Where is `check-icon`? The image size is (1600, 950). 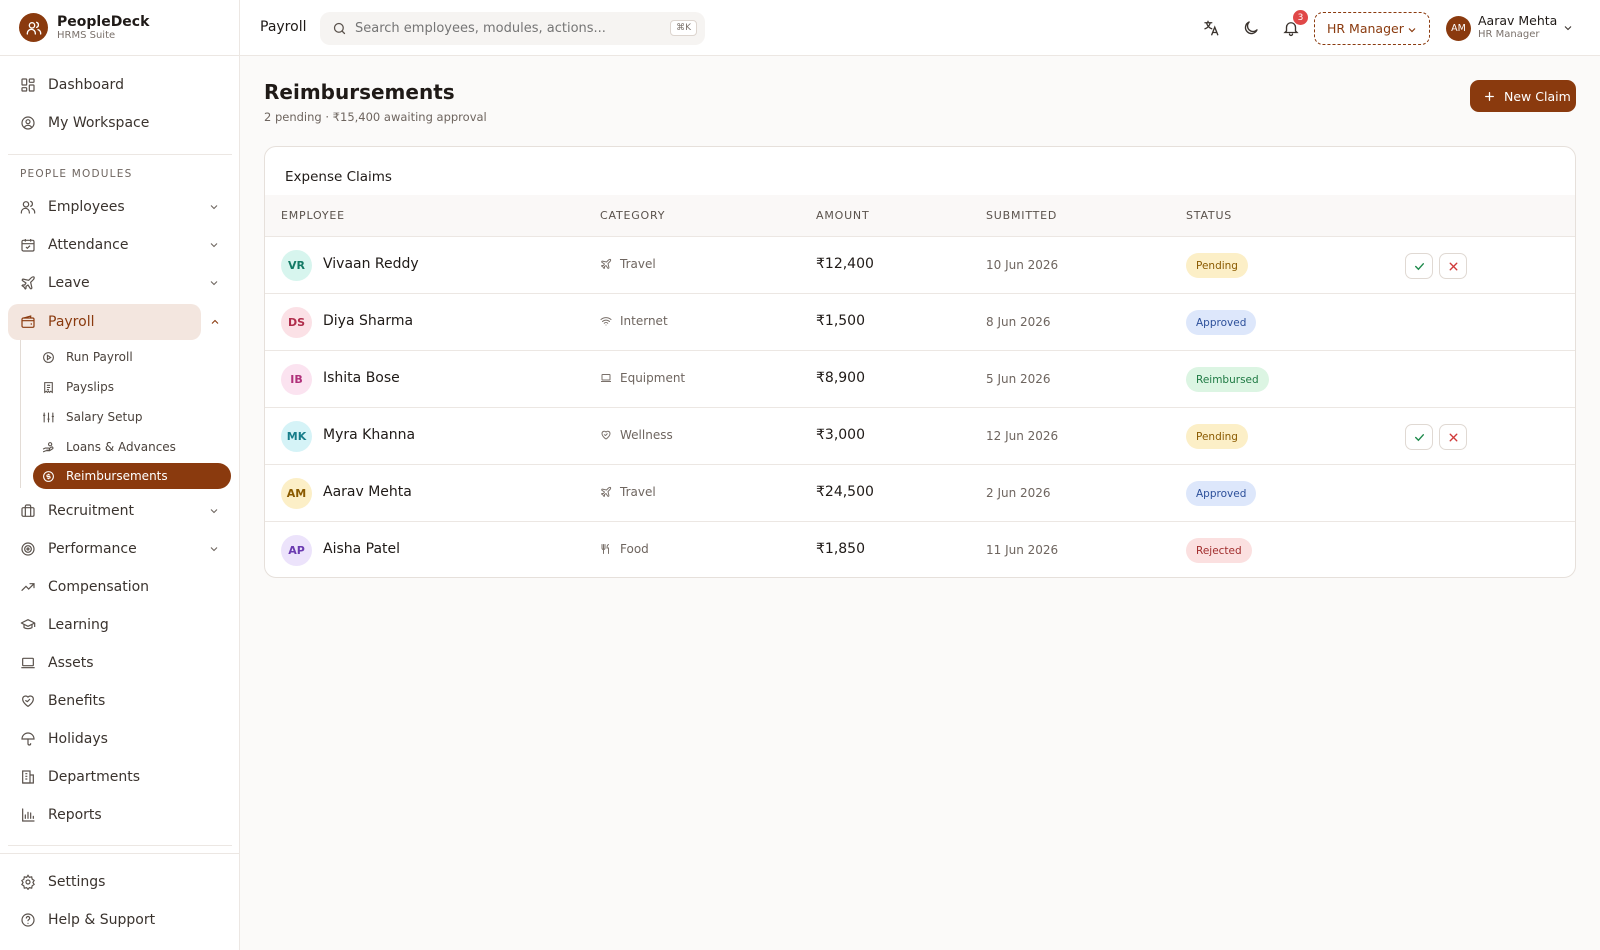 check-icon is located at coordinates (1419, 266).